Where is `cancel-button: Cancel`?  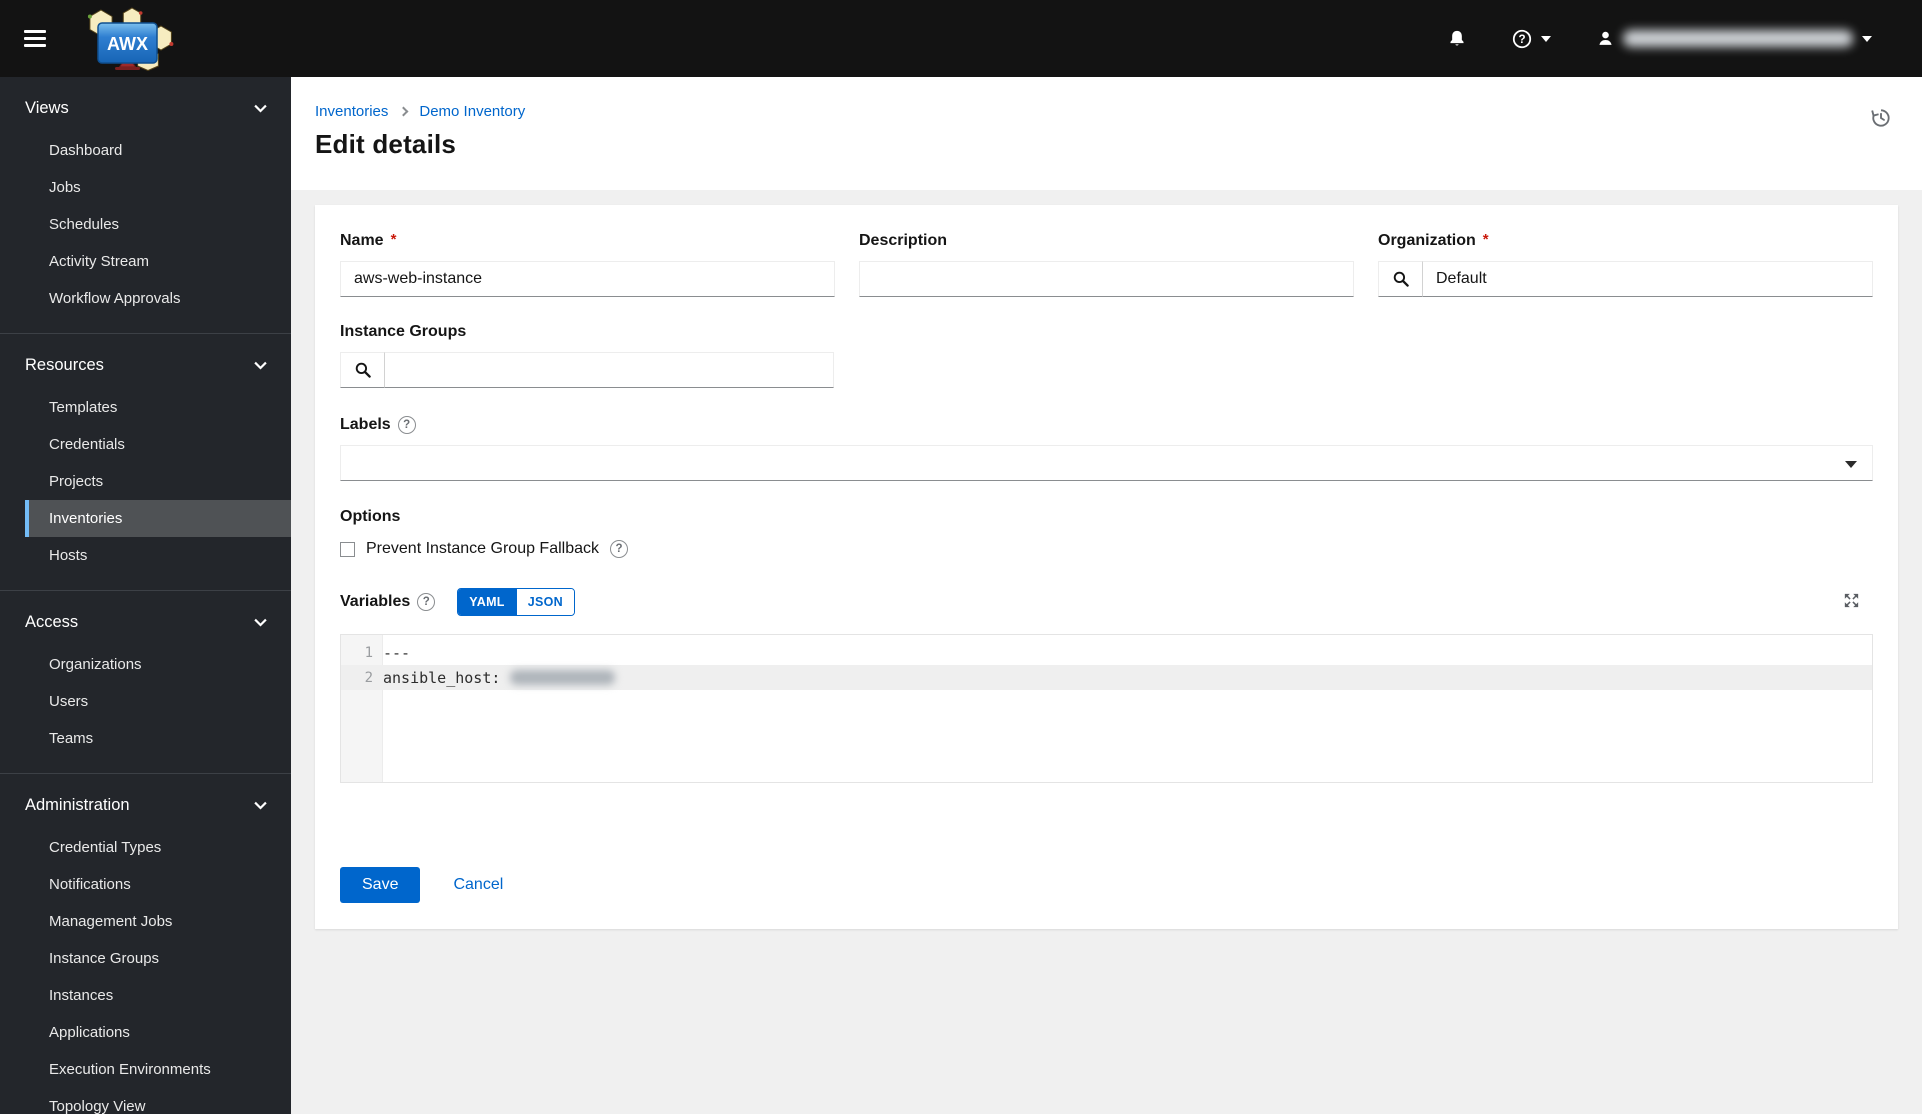
cancel-button: Cancel is located at coordinates (478, 885).